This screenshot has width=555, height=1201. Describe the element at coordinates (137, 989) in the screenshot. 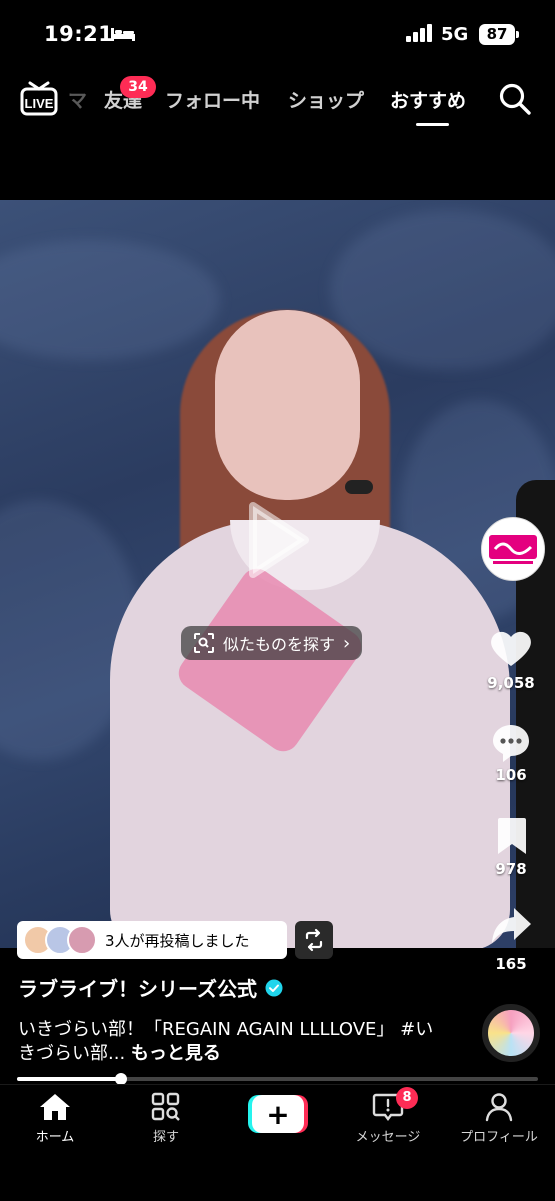

I see `creator-name-text: ラブライブ！シリーズ公式` at that location.